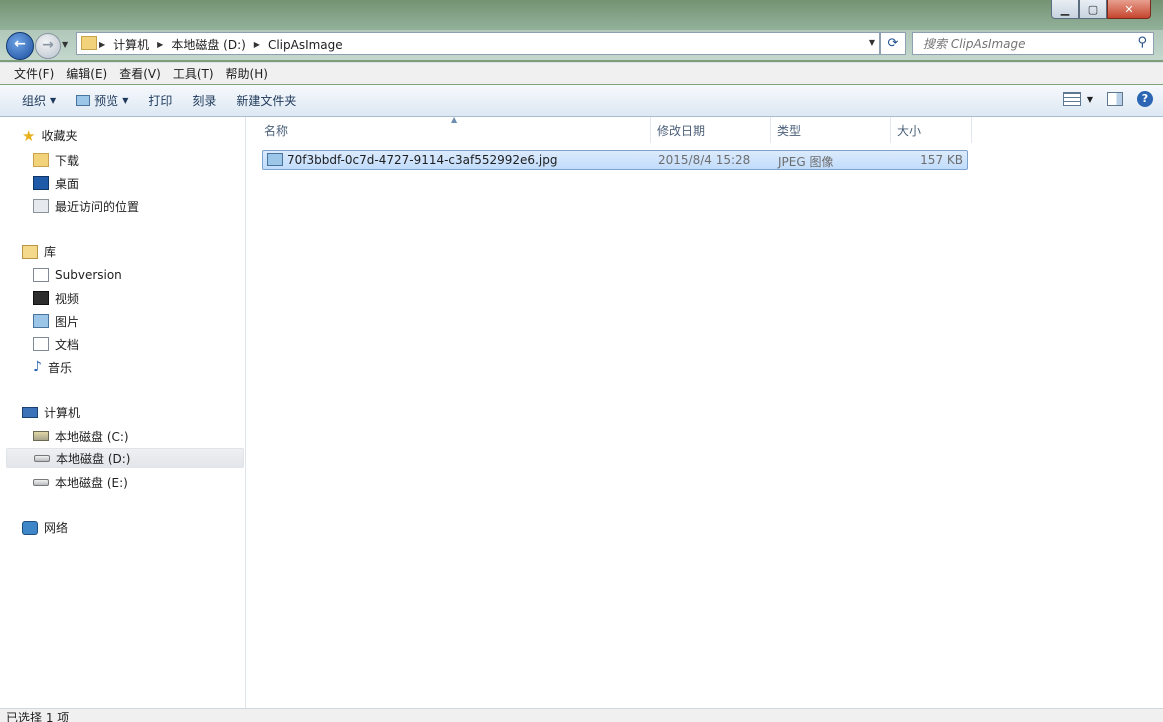  What do you see at coordinates (1065, 9) in the screenshot?
I see `minimize-button: ▁` at bounding box center [1065, 9].